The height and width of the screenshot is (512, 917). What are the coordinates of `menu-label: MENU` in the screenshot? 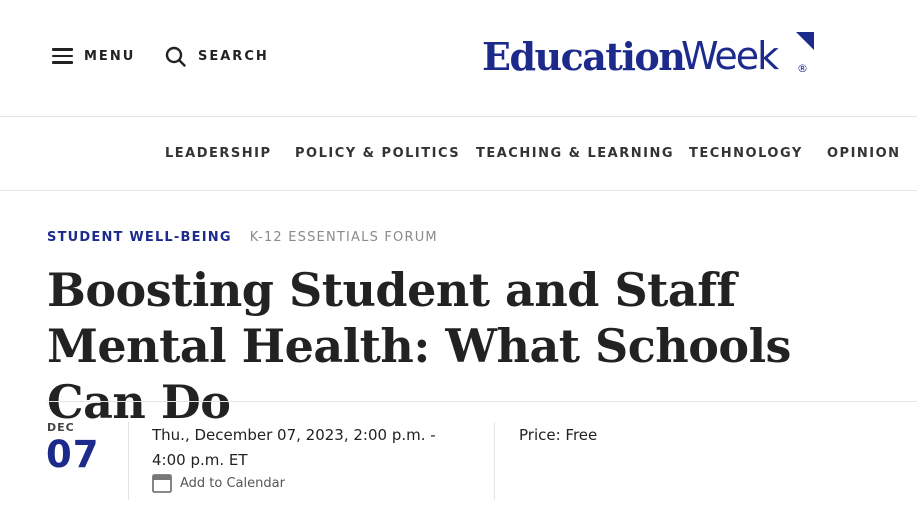 It's located at (110, 56).